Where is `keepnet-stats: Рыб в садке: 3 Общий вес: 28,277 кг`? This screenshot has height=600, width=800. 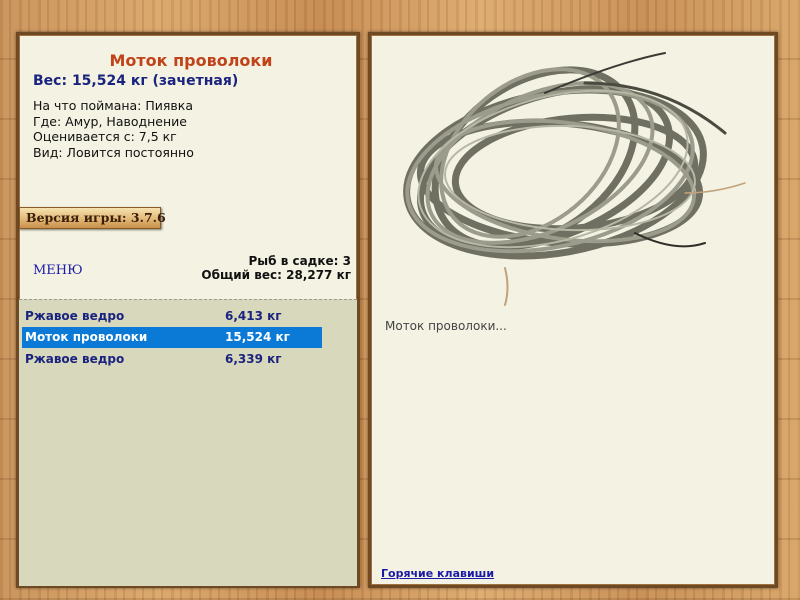 keepnet-stats: Рыб в садке: 3 Общий вес: 28,277 кг is located at coordinates (276, 268).